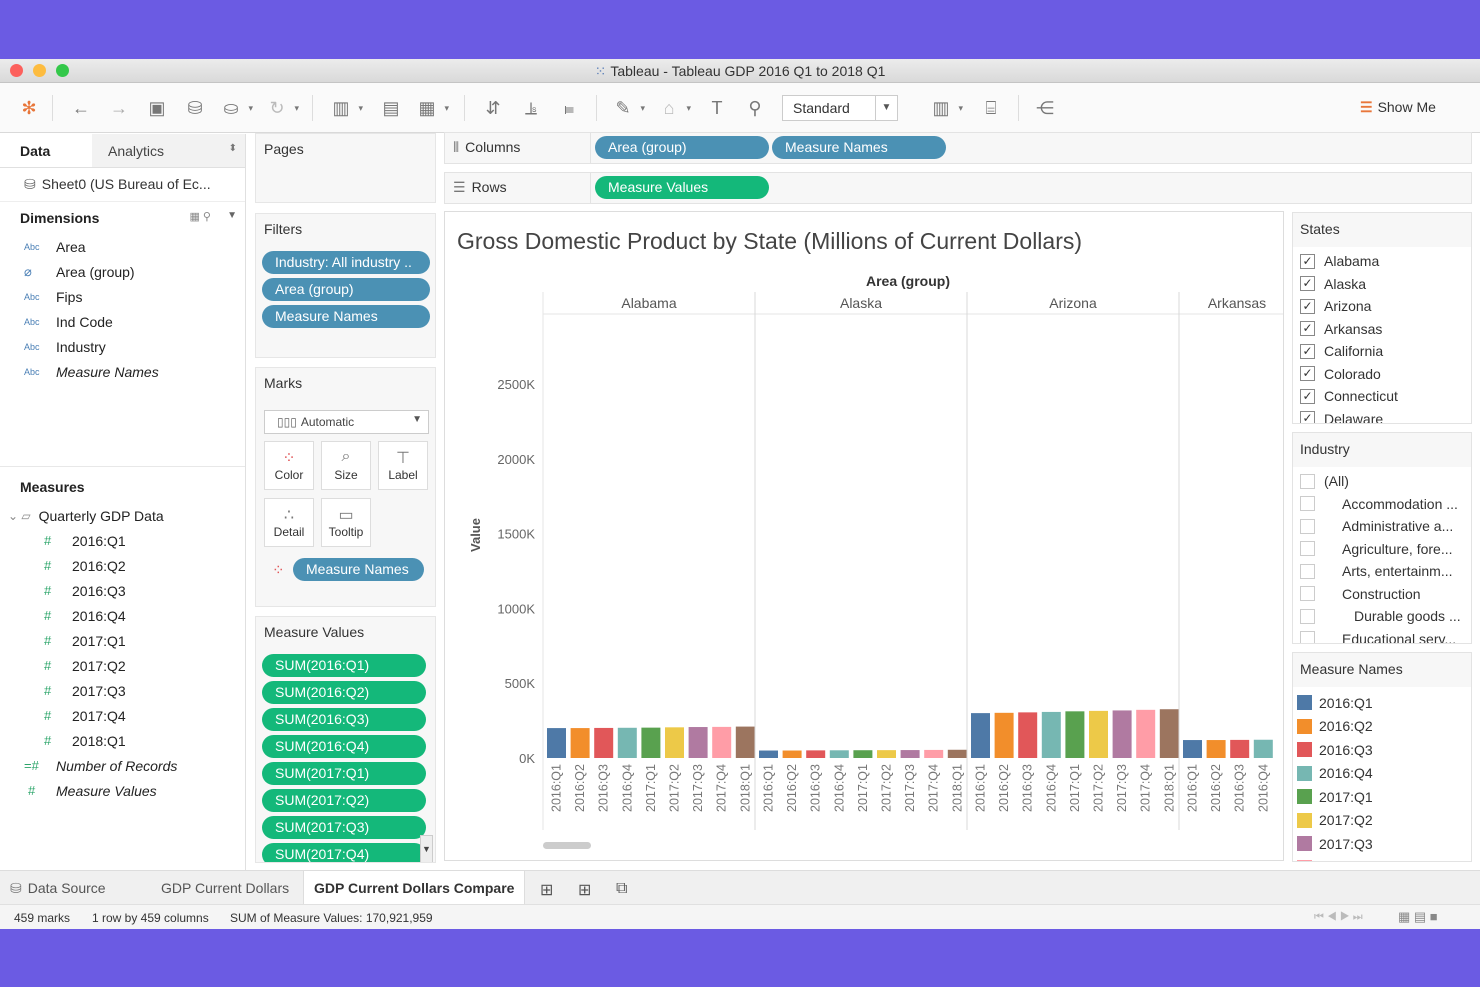 The image size is (1480, 987). Describe the element at coordinates (1382, 774) in the screenshot. I see `legend-item: 2016:Q4` at that location.